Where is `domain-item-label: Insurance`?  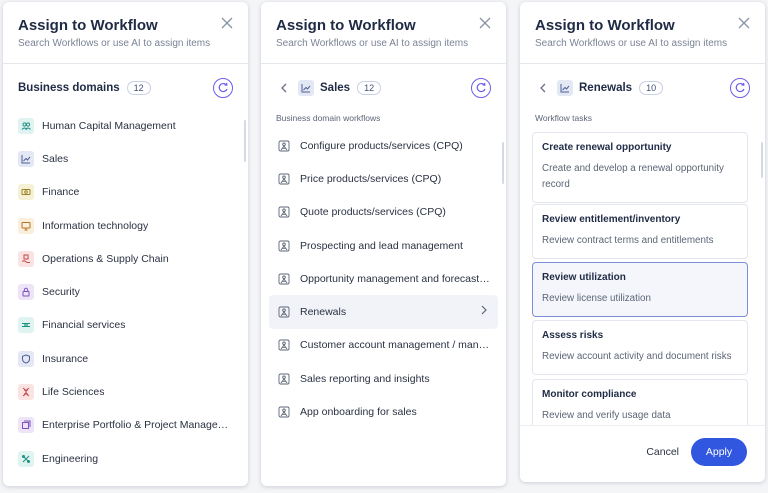 domain-item-label: Insurance is located at coordinates (65, 358).